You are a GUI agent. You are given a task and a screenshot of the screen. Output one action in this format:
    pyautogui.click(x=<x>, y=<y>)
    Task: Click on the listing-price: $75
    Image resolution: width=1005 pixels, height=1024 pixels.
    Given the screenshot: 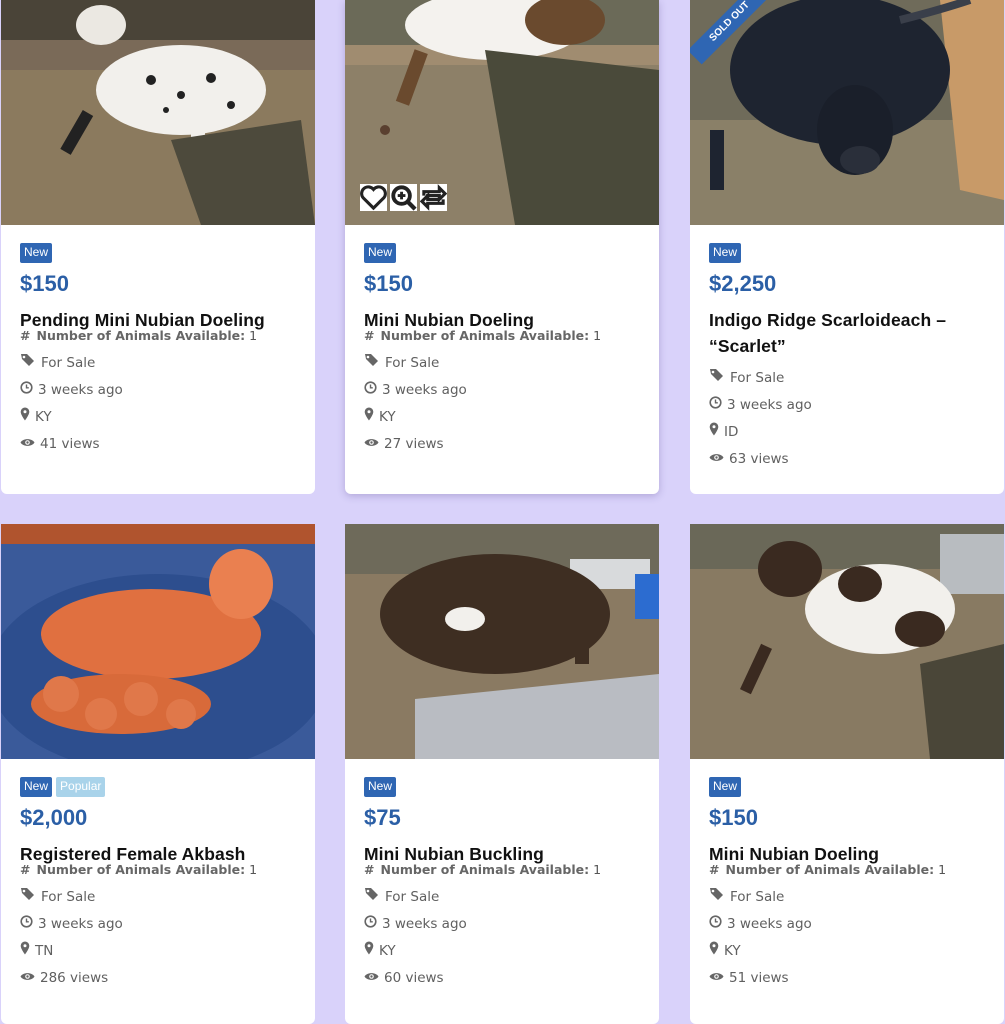 What is the action you would take?
    pyautogui.click(x=382, y=817)
    